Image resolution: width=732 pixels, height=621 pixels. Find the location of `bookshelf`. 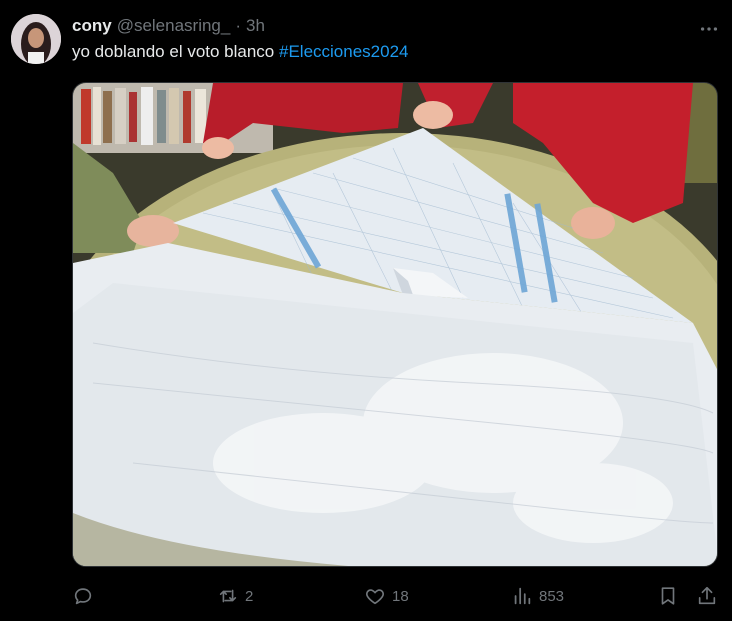

bookshelf is located at coordinates (143, 116).